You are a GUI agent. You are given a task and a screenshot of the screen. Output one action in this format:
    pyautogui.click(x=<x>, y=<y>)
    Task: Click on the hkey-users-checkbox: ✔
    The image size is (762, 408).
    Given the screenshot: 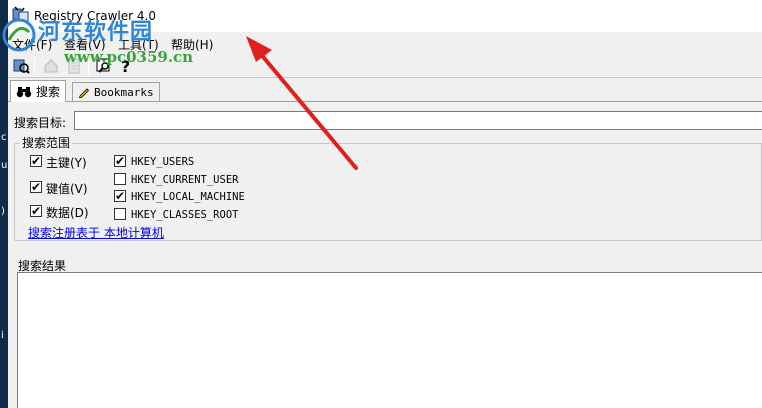 What is the action you would take?
    pyautogui.click(x=120, y=161)
    